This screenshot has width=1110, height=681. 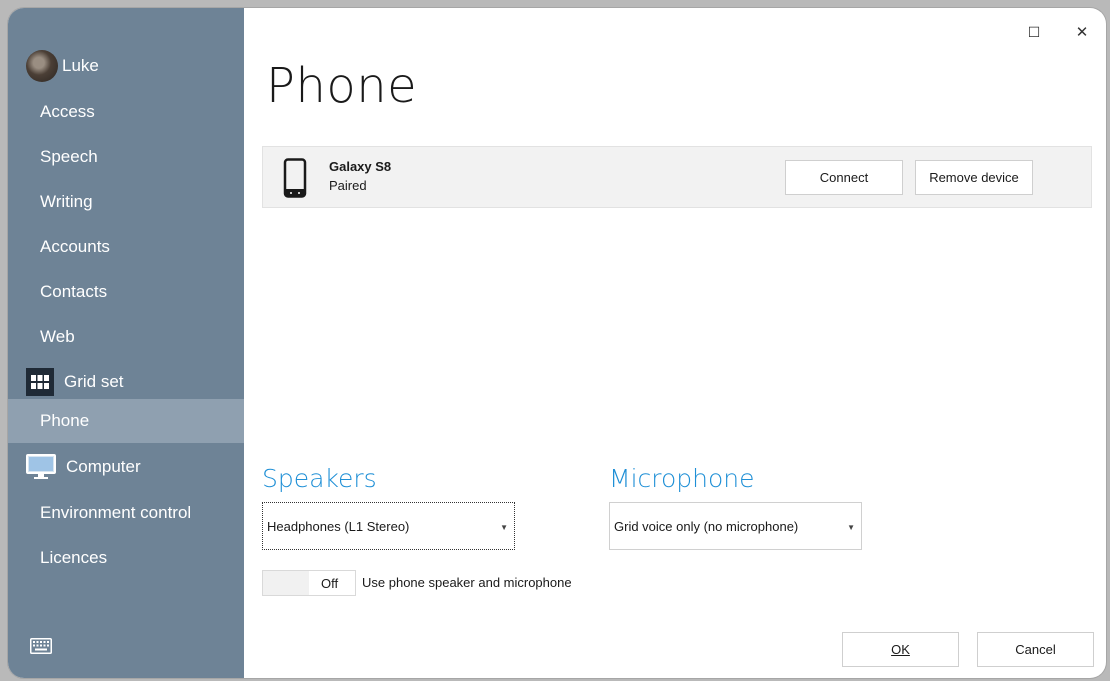 I want to click on device-card: Galaxy S8 Paired Connect Remove device, so click(x=677, y=177).